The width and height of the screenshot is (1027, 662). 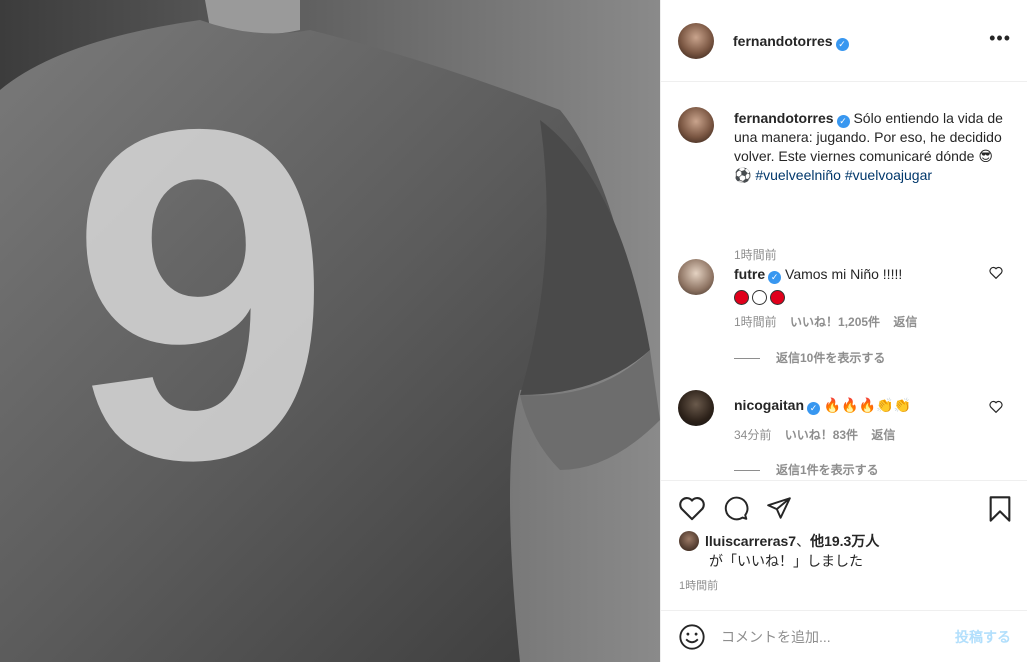 I want to click on view-replies-label: 返信10件を表示する, so click(x=830, y=358).